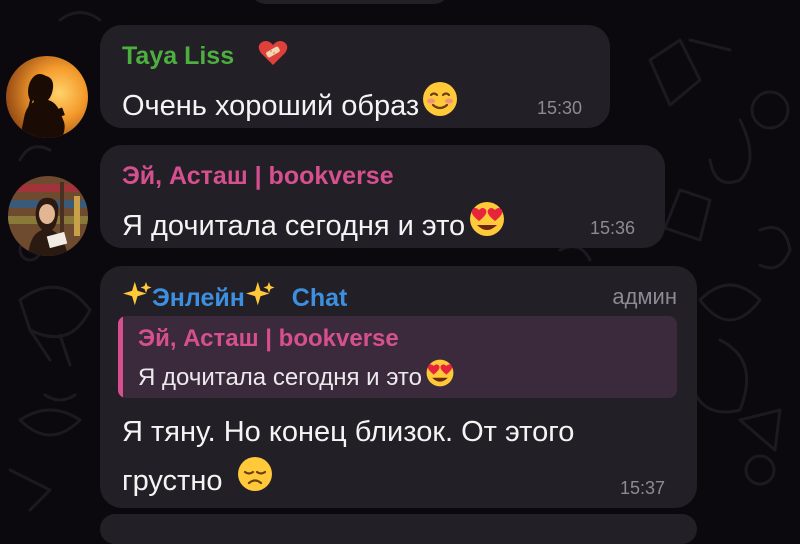 The height and width of the screenshot is (544, 800). What do you see at coordinates (258, 176) in the screenshot?
I see `sender-name: Эй, Асташ | bookverse` at bounding box center [258, 176].